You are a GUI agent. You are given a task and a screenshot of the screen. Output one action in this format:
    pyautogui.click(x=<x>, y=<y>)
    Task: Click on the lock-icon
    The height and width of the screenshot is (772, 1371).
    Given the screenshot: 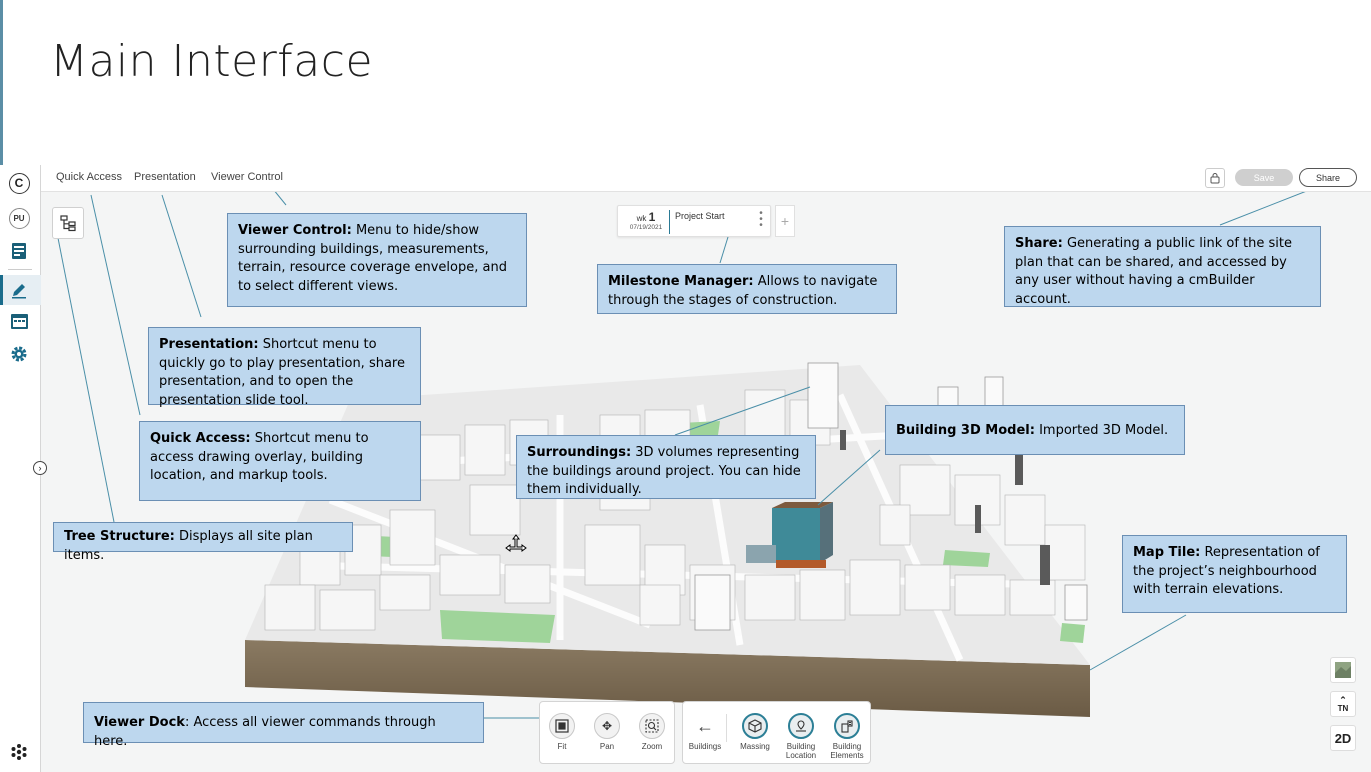 What is the action you would take?
    pyautogui.click(x=1215, y=178)
    